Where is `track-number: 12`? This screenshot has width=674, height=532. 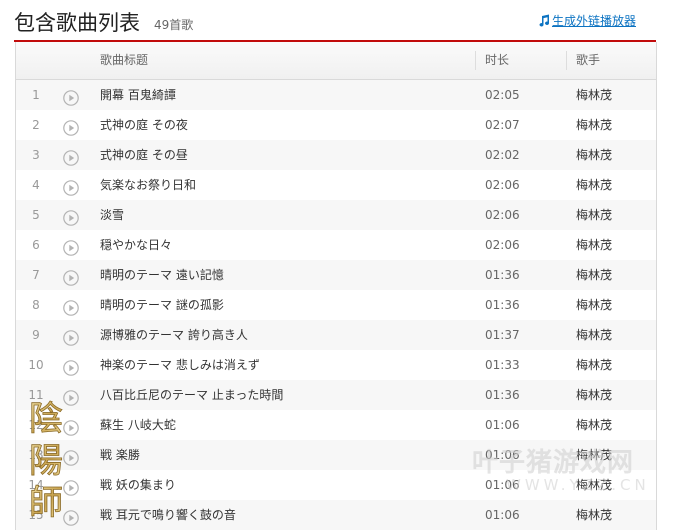 track-number: 12 is located at coordinates (36, 425).